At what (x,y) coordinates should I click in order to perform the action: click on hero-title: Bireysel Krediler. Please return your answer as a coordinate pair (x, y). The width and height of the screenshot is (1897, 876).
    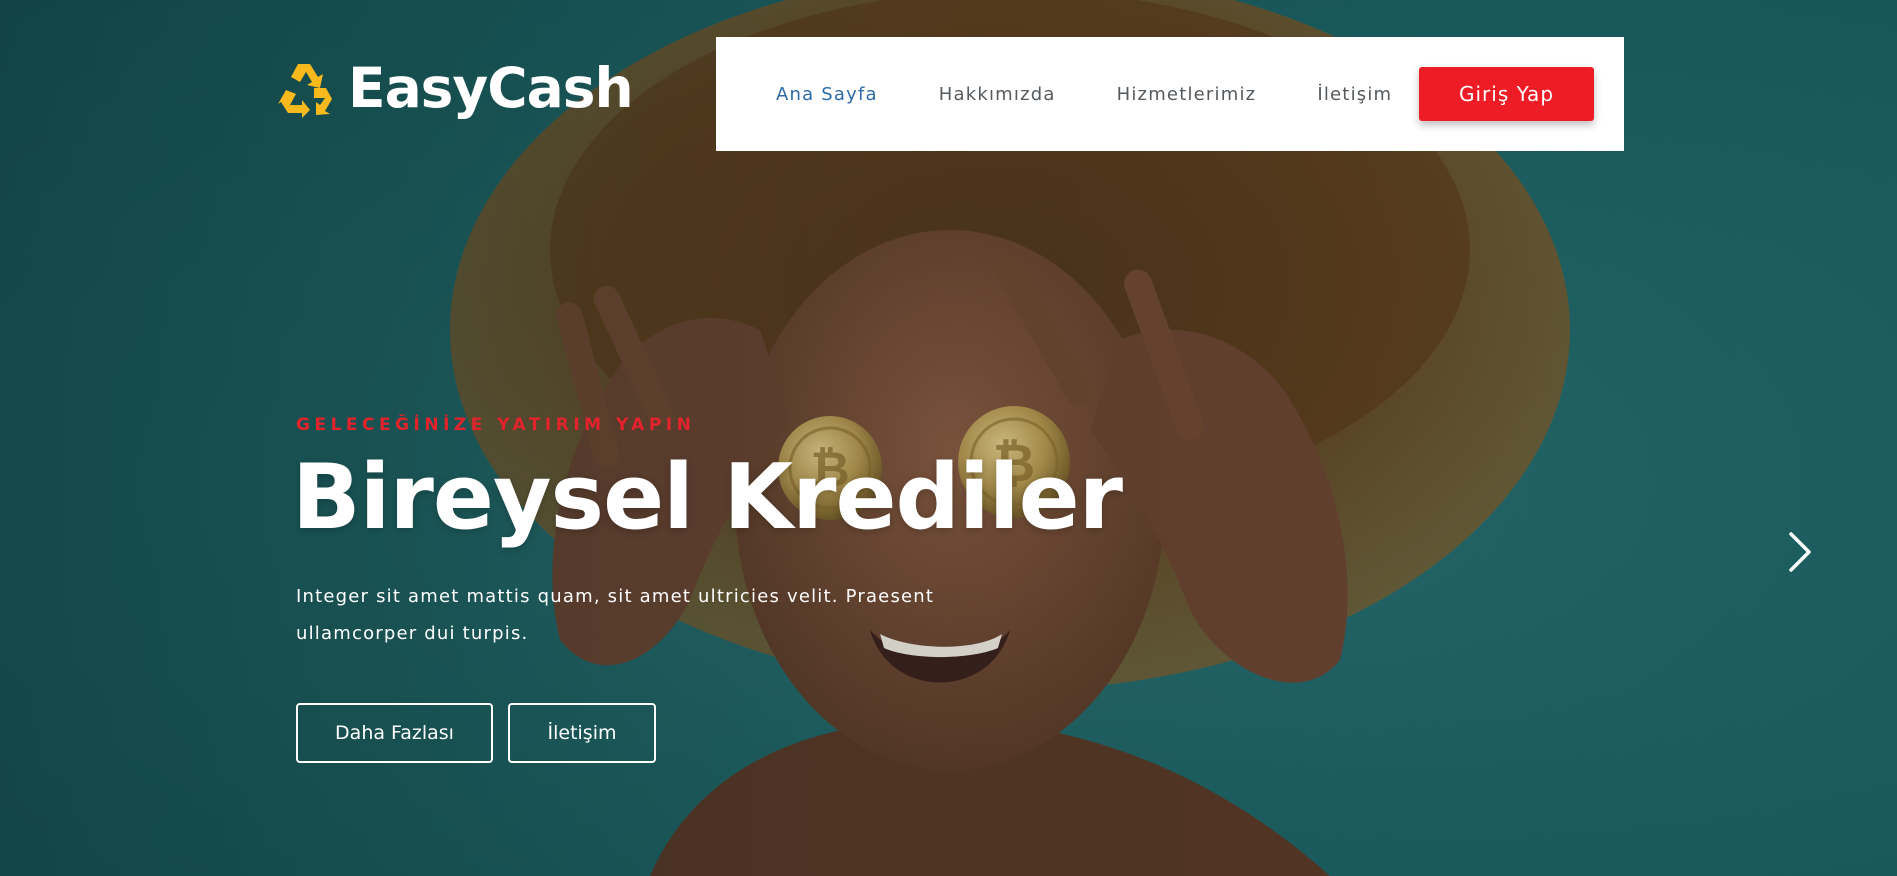
    Looking at the image, I should click on (707, 497).